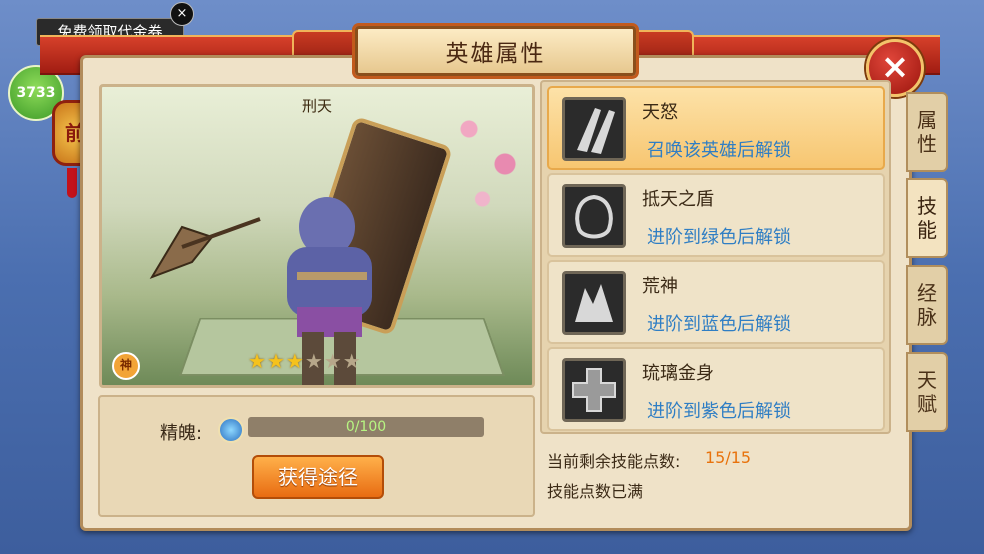 This screenshot has width=984, height=554. I want to click on shield-aura-icon, so click(594, 216).